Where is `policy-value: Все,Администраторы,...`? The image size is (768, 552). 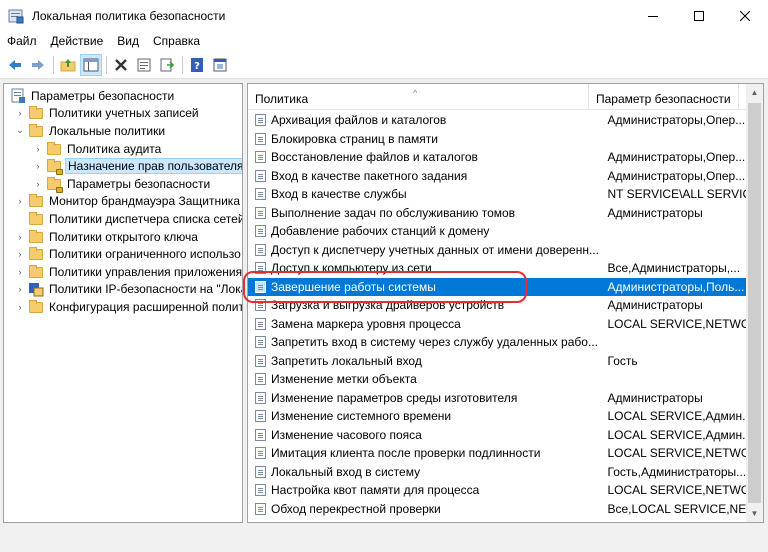 policy-value: Все,Администраторы,... is located at coordinates (674, 268).